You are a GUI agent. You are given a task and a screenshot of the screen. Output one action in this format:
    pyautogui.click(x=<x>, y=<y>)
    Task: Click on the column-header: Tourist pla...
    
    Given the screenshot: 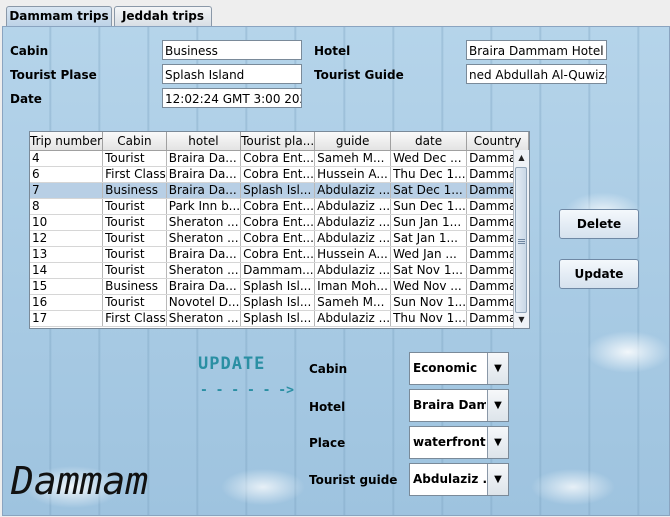 What is the action you would take?
    pyautogui.click(x=278, y=141)
    